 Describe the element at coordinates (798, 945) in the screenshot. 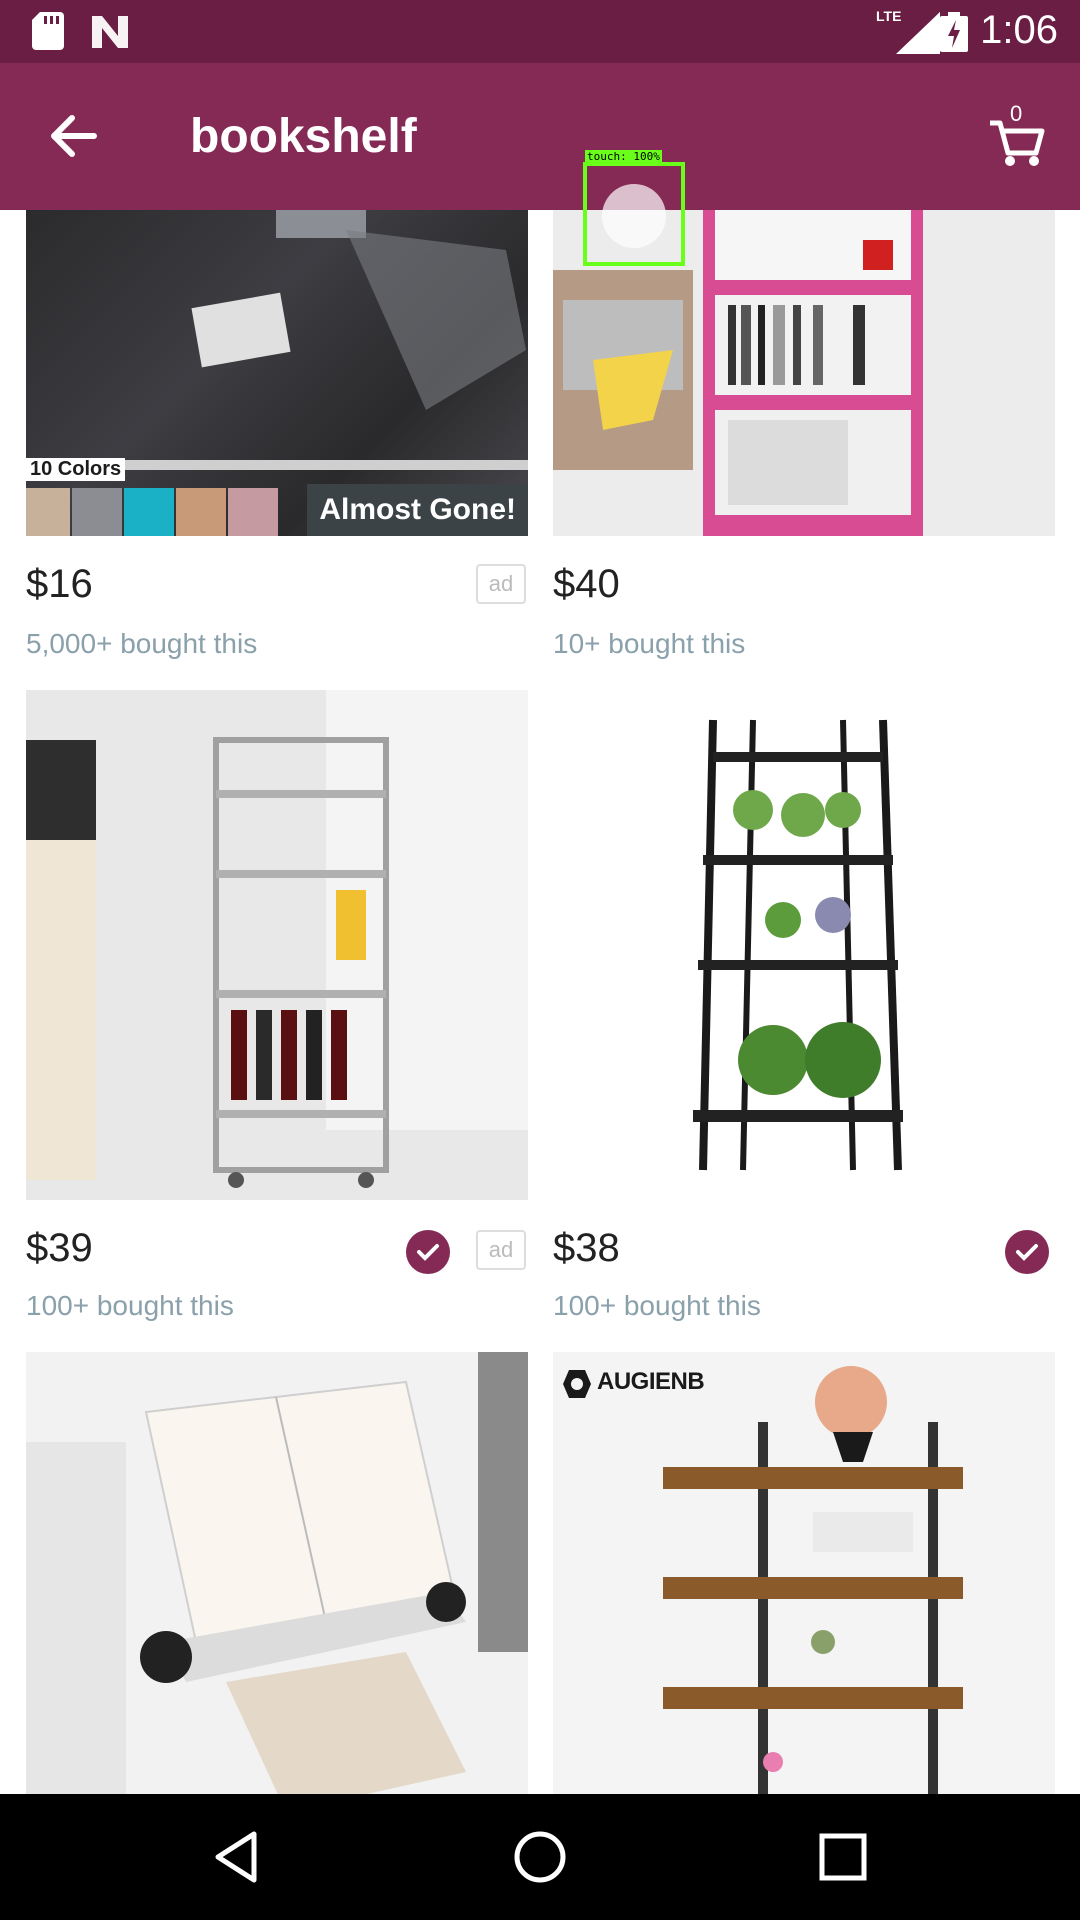

I see `ladder-shelf-illustration` at that location.